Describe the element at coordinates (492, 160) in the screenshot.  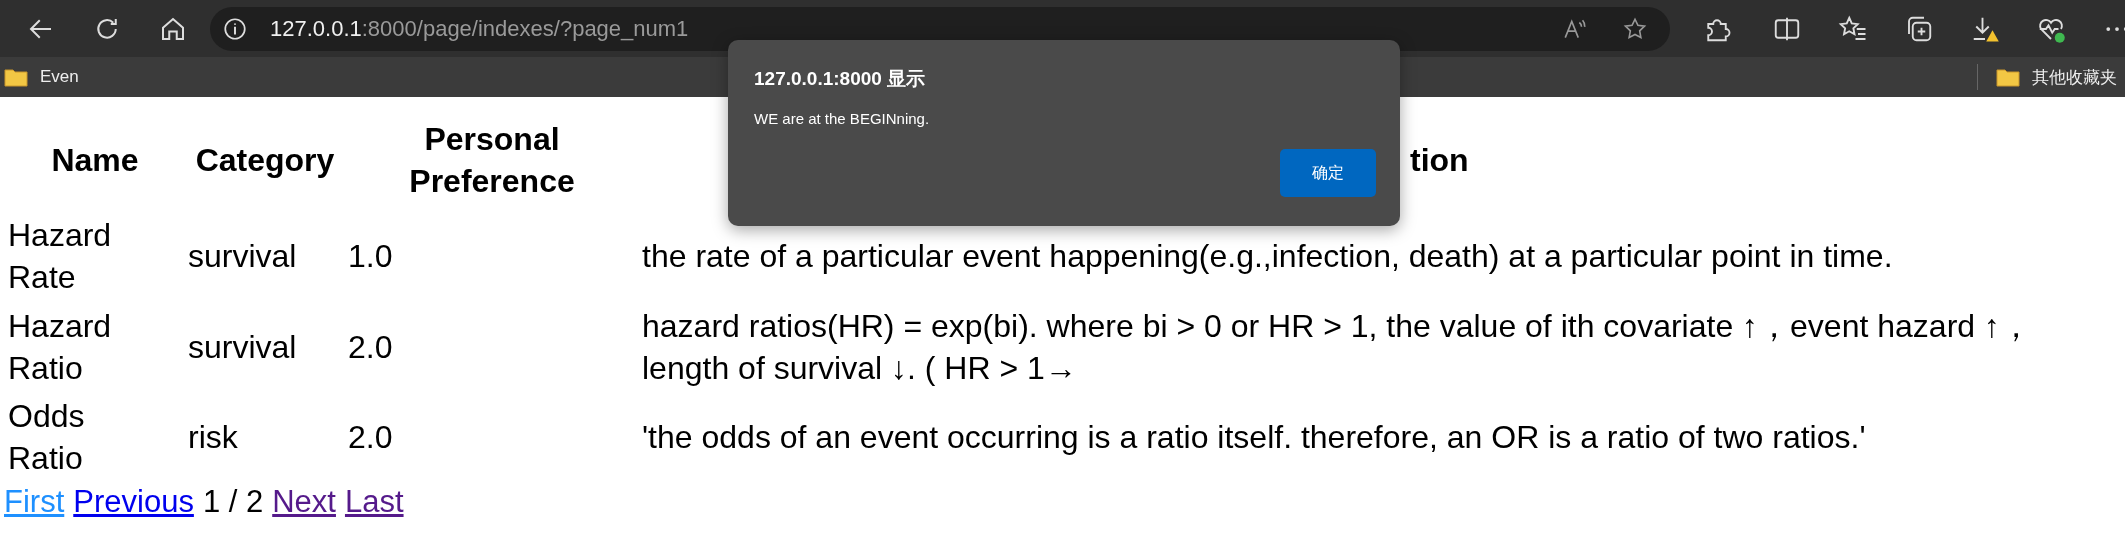
I see `column-header: Personal Preference` at that location.